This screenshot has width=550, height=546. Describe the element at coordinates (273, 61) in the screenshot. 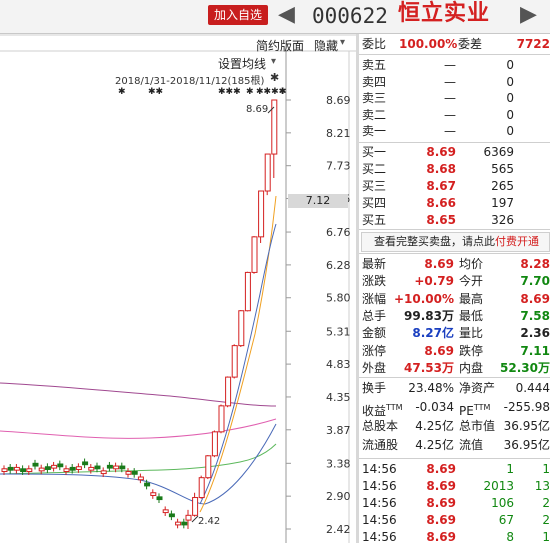

I see `ma-settings-dropdown-icon: ▾` at that location.